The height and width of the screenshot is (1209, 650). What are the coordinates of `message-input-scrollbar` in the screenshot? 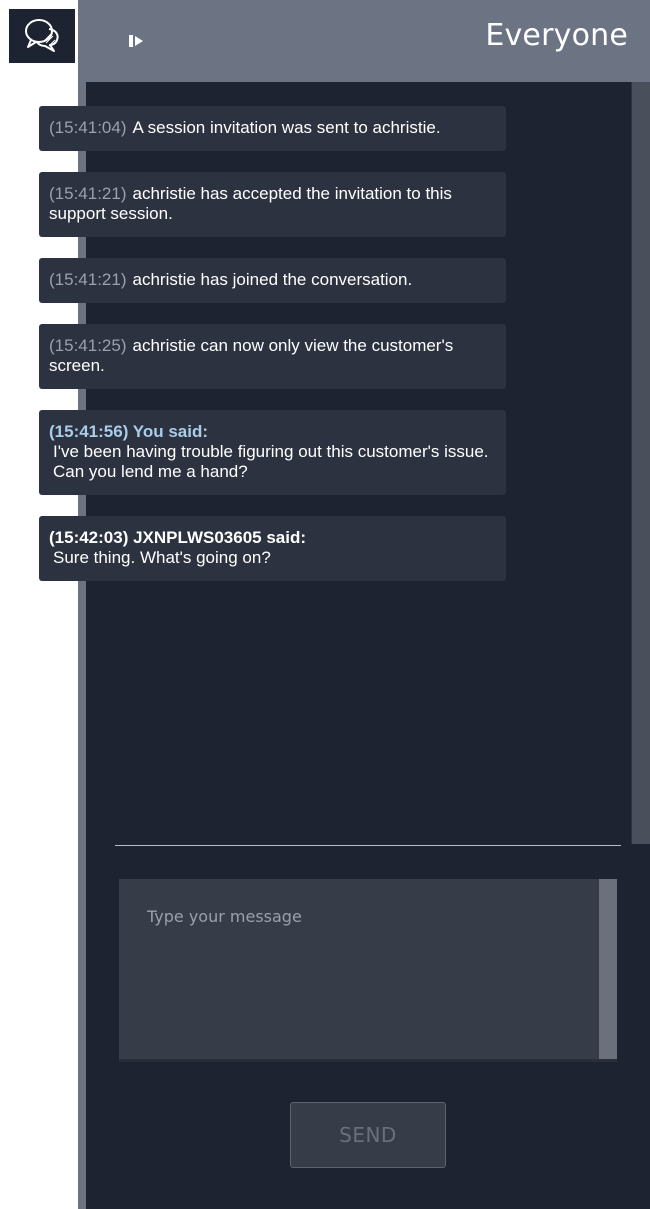 It's located at (608, 969).